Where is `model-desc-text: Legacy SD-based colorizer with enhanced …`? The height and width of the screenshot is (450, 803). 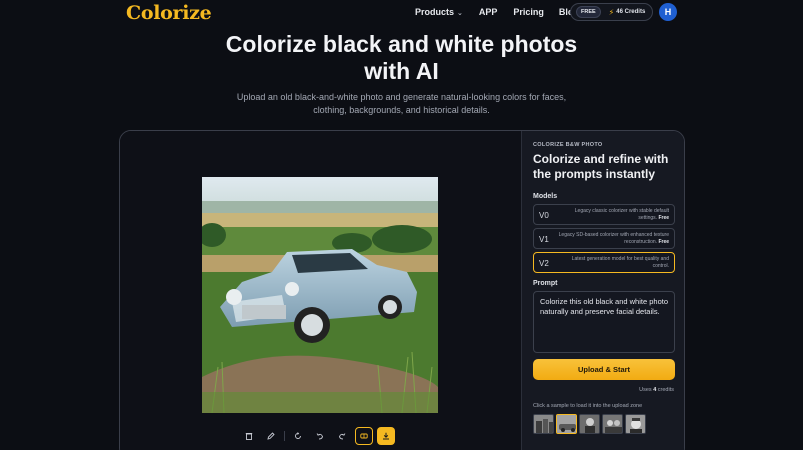 model-desc-text: Legacy SD-based colorizer with enhanced … is located at coordinates (613, 238).